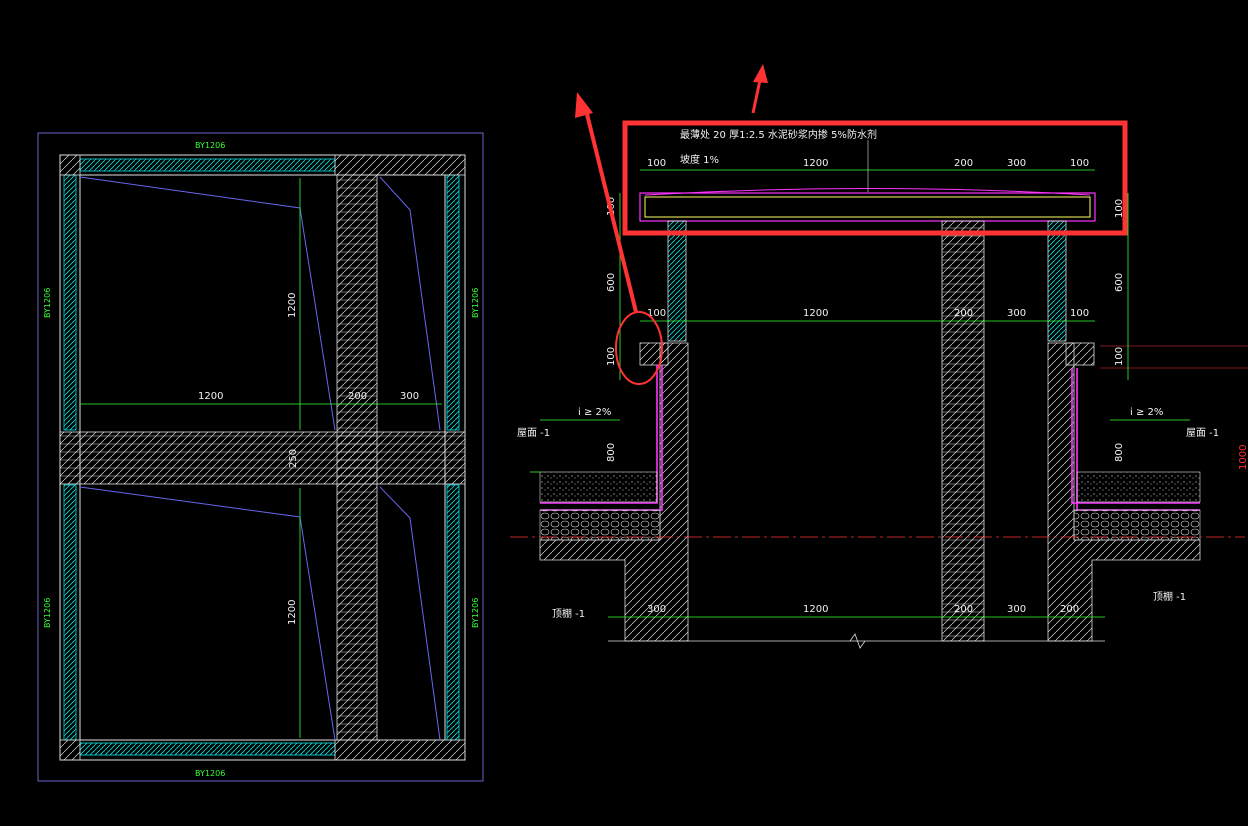 Image resolution: width=1248 pixels, height=826 pixels. What do you see at coordinates (867, 207) in the screenshot?
I see `section-top-slab-inner` at bounding box center [867, 207].